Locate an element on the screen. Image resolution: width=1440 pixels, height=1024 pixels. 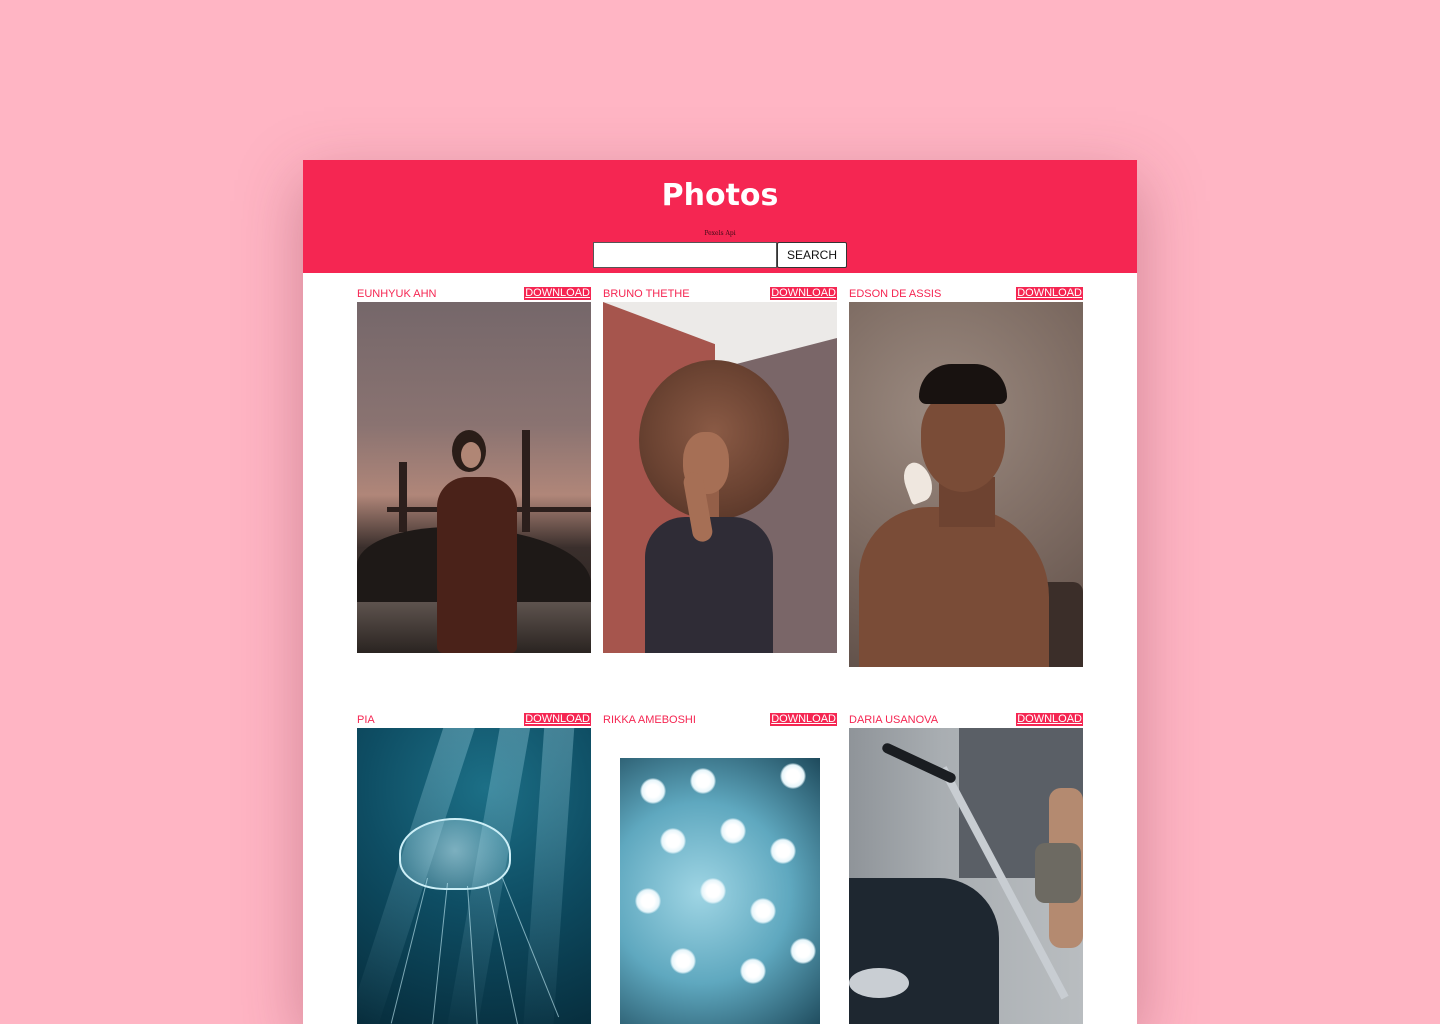
photo-card-header: BRUNO THETHE DOWNLOAD is located at coordinates (720, 294).